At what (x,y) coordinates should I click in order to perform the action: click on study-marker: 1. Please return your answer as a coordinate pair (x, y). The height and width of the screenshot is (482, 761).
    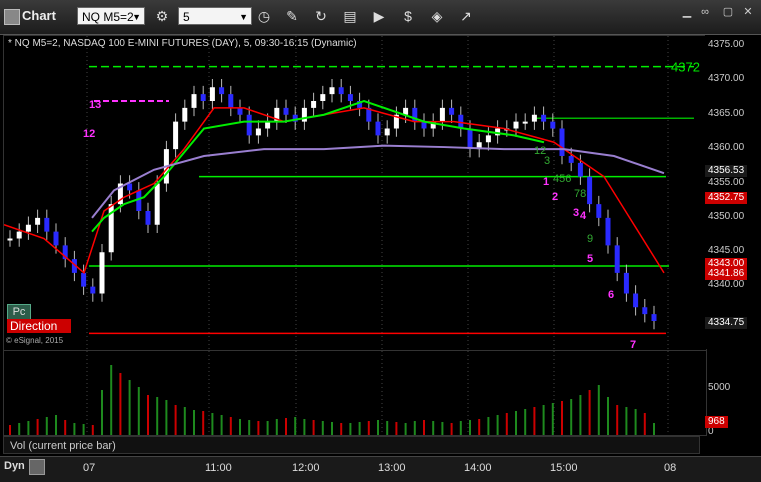
    Looking at the image, I should click on (546, 182).